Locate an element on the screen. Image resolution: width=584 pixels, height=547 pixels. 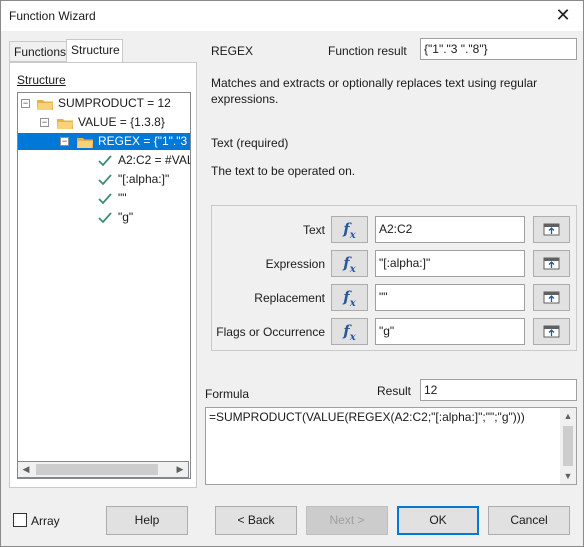
tree-item-label: VALUE = {1.3.8} is located at coordinates (121, 122).